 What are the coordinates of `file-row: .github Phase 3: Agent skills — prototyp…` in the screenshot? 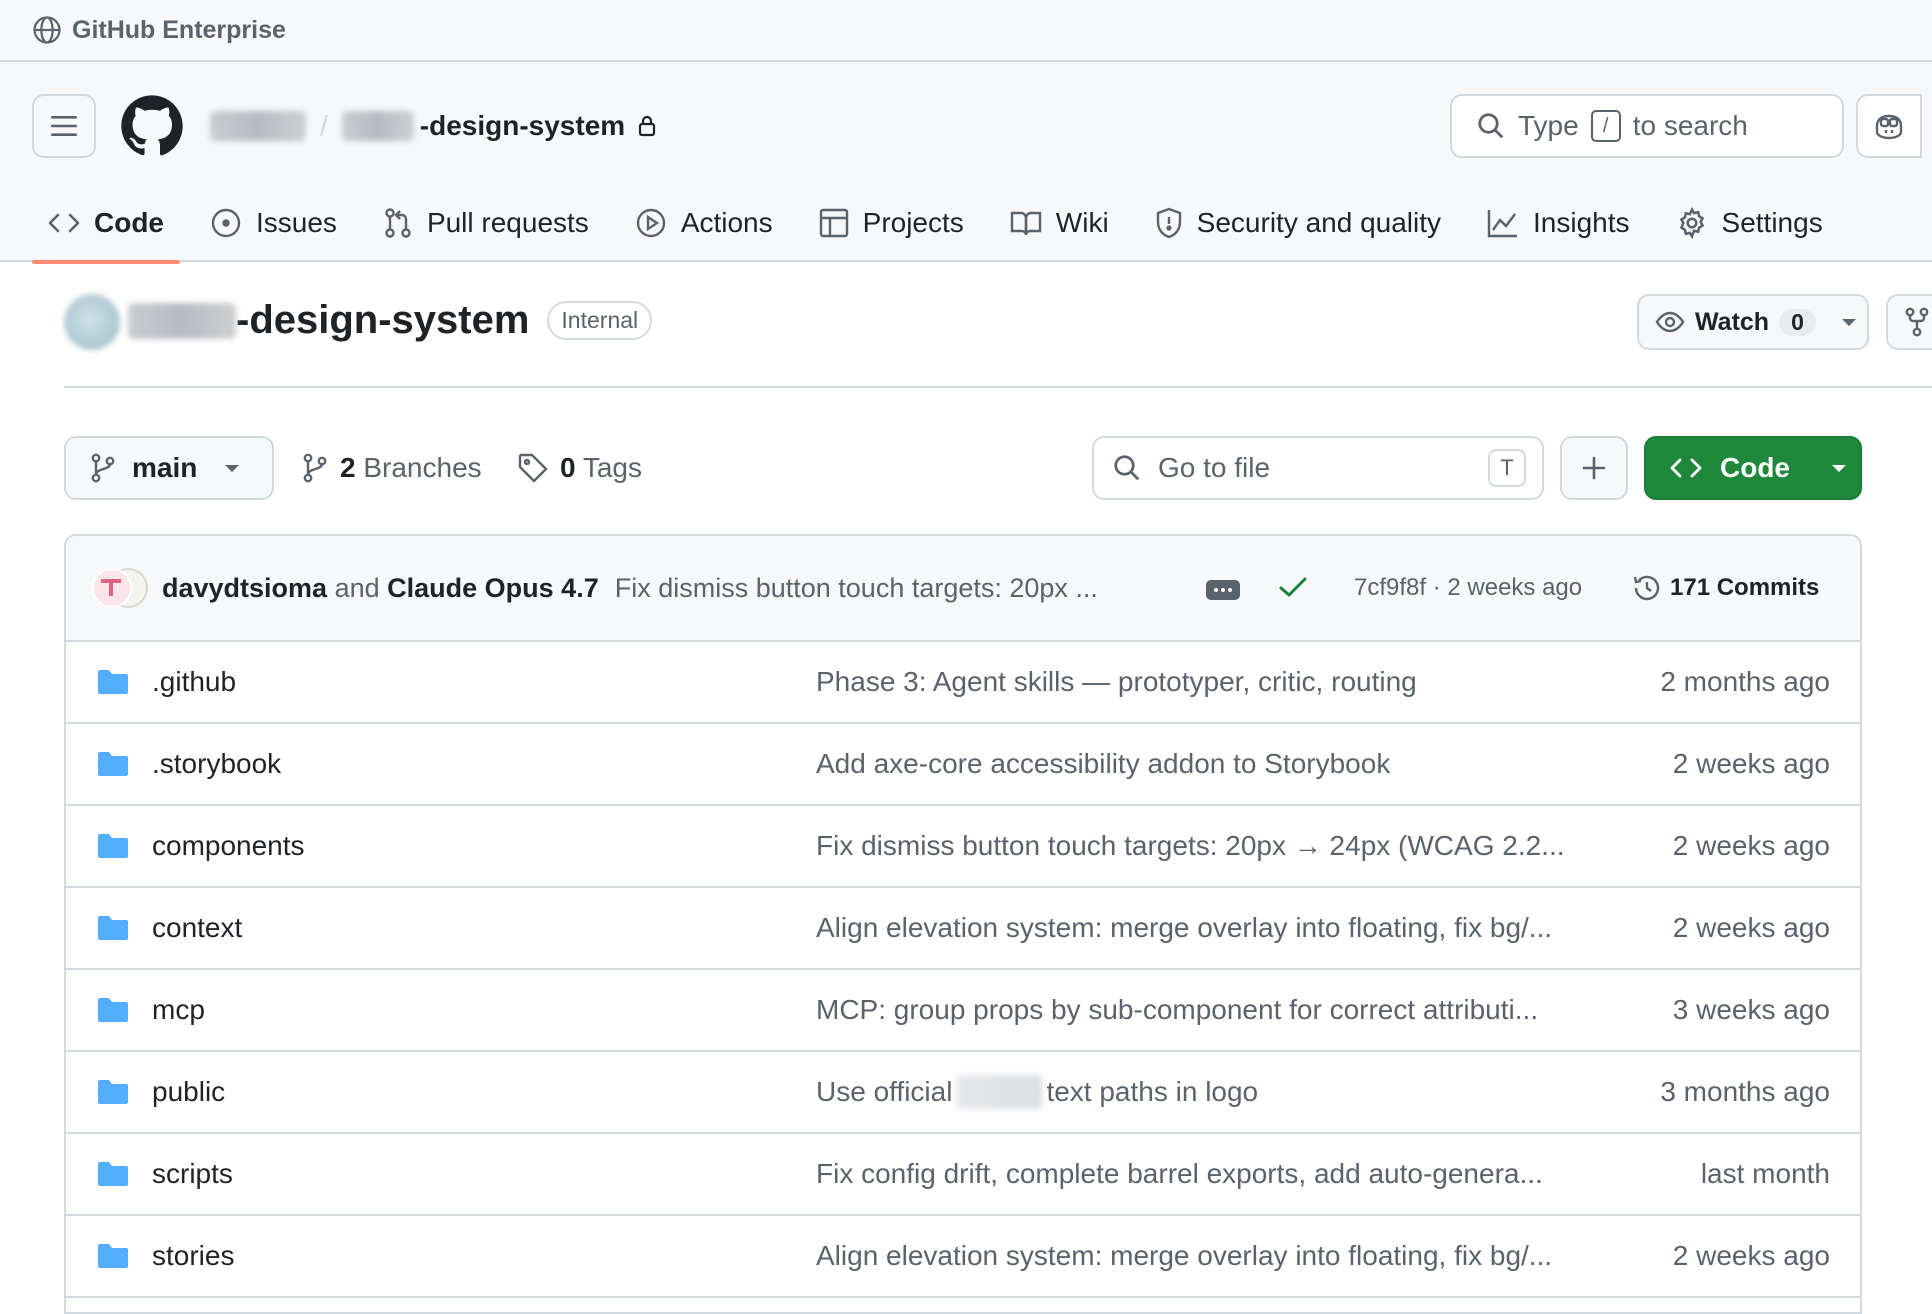 It's located at (963, 683).